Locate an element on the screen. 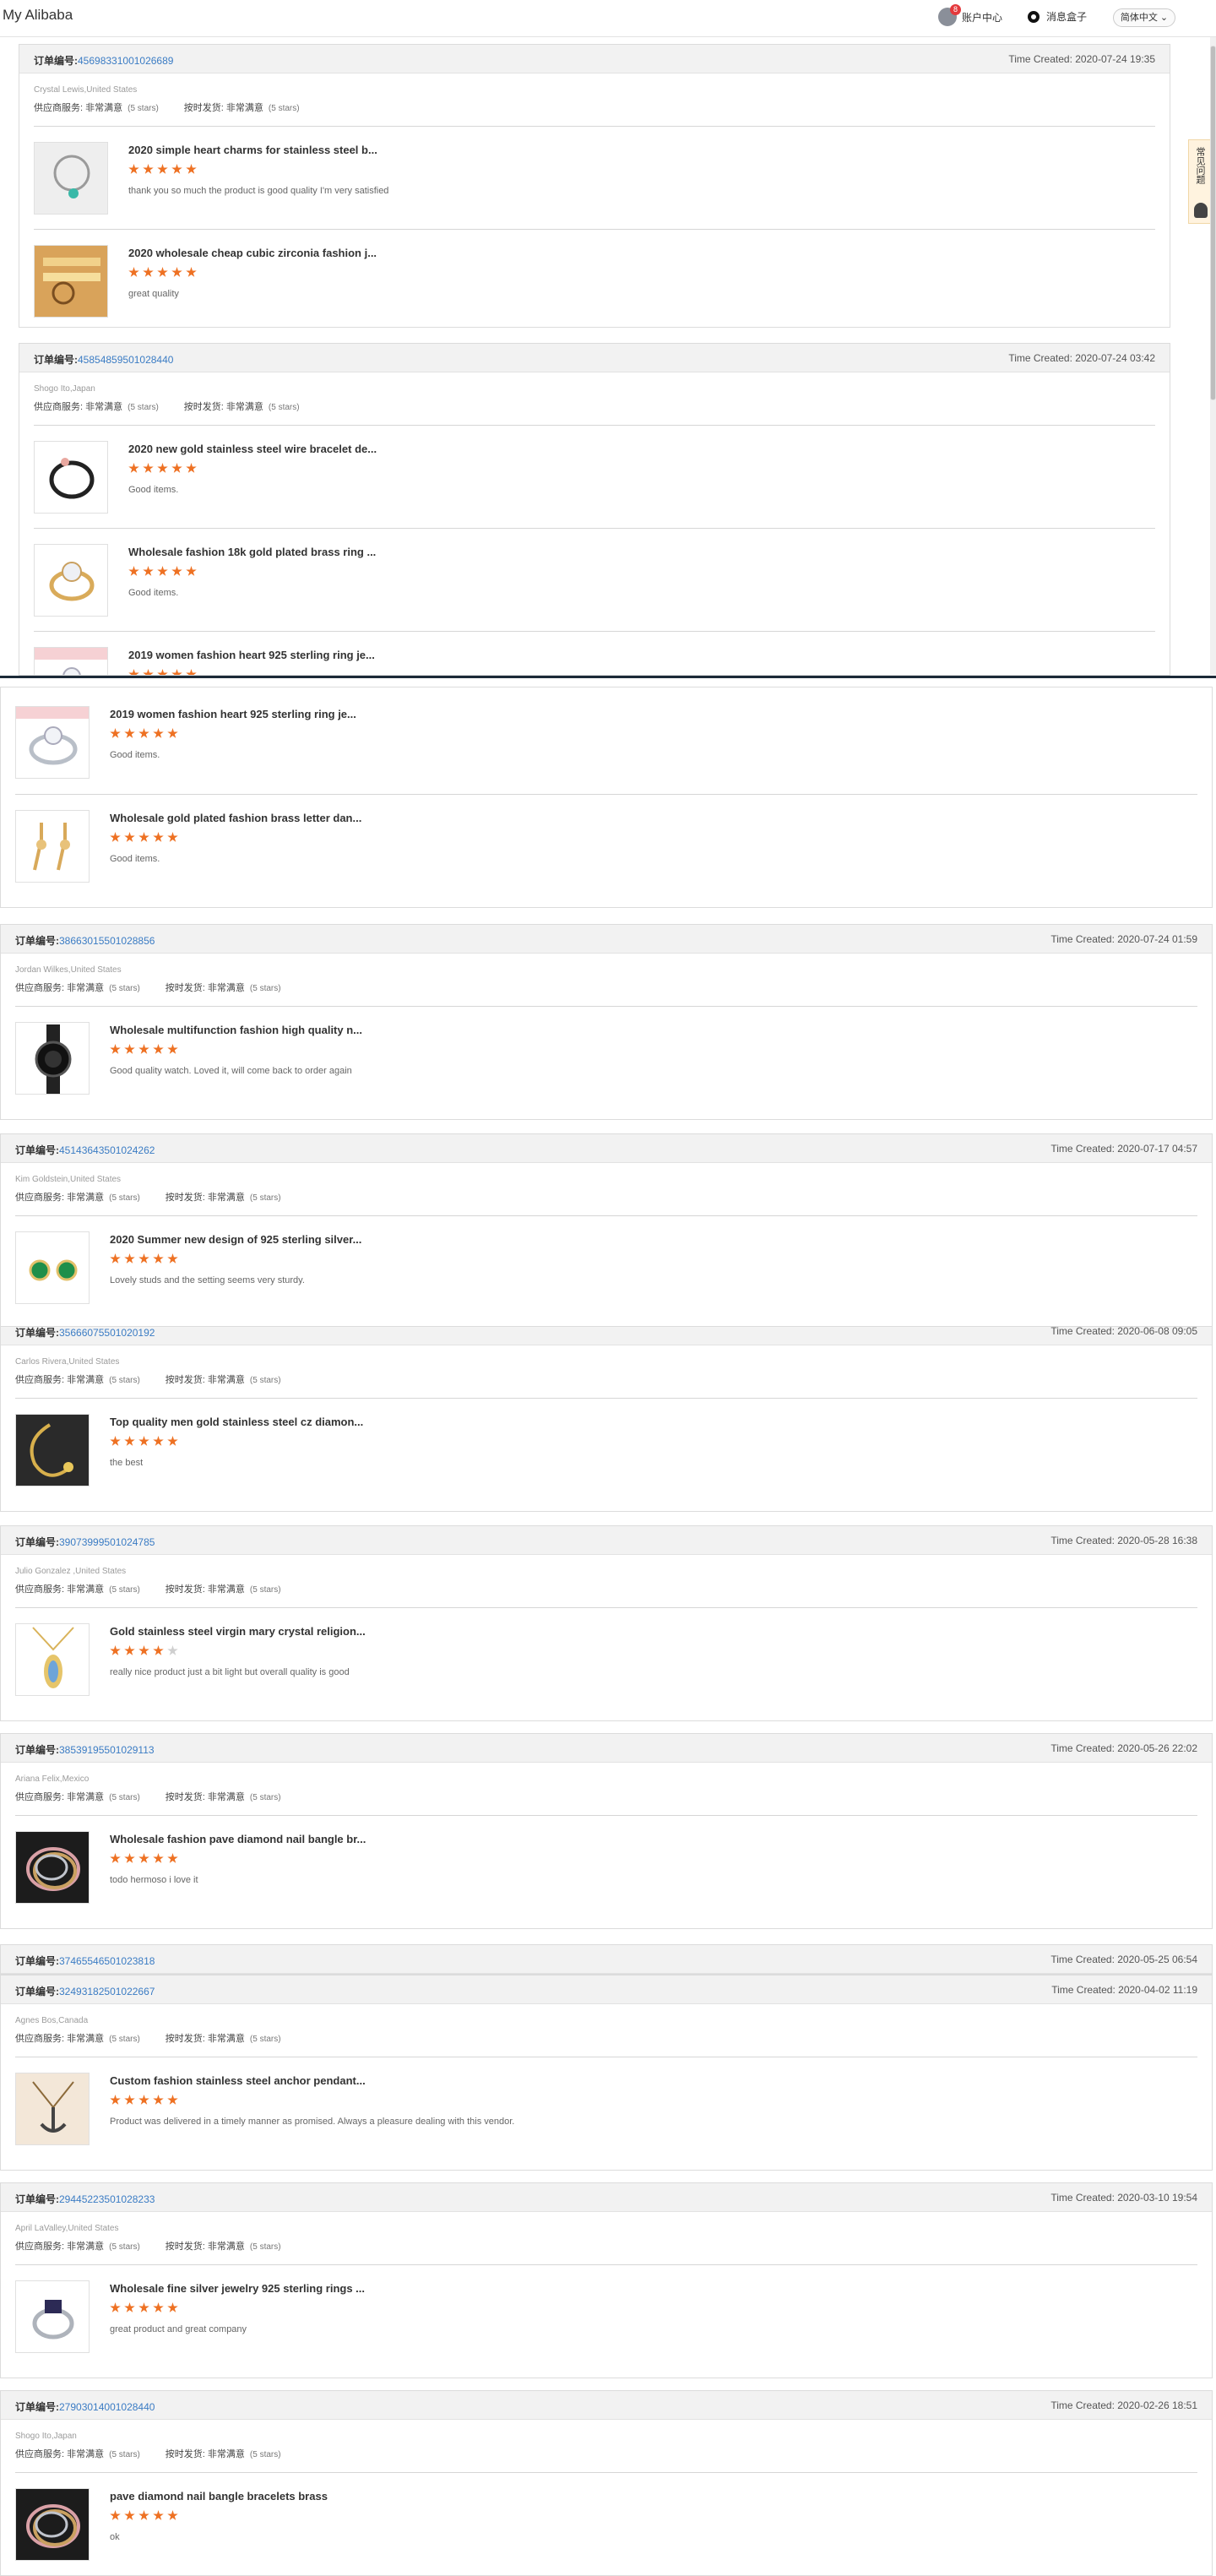 Image resolution: width=1216 pixels, height=2576 pixels. order-id-link: 29445223501028233 is located at coordinates (107, 2199).